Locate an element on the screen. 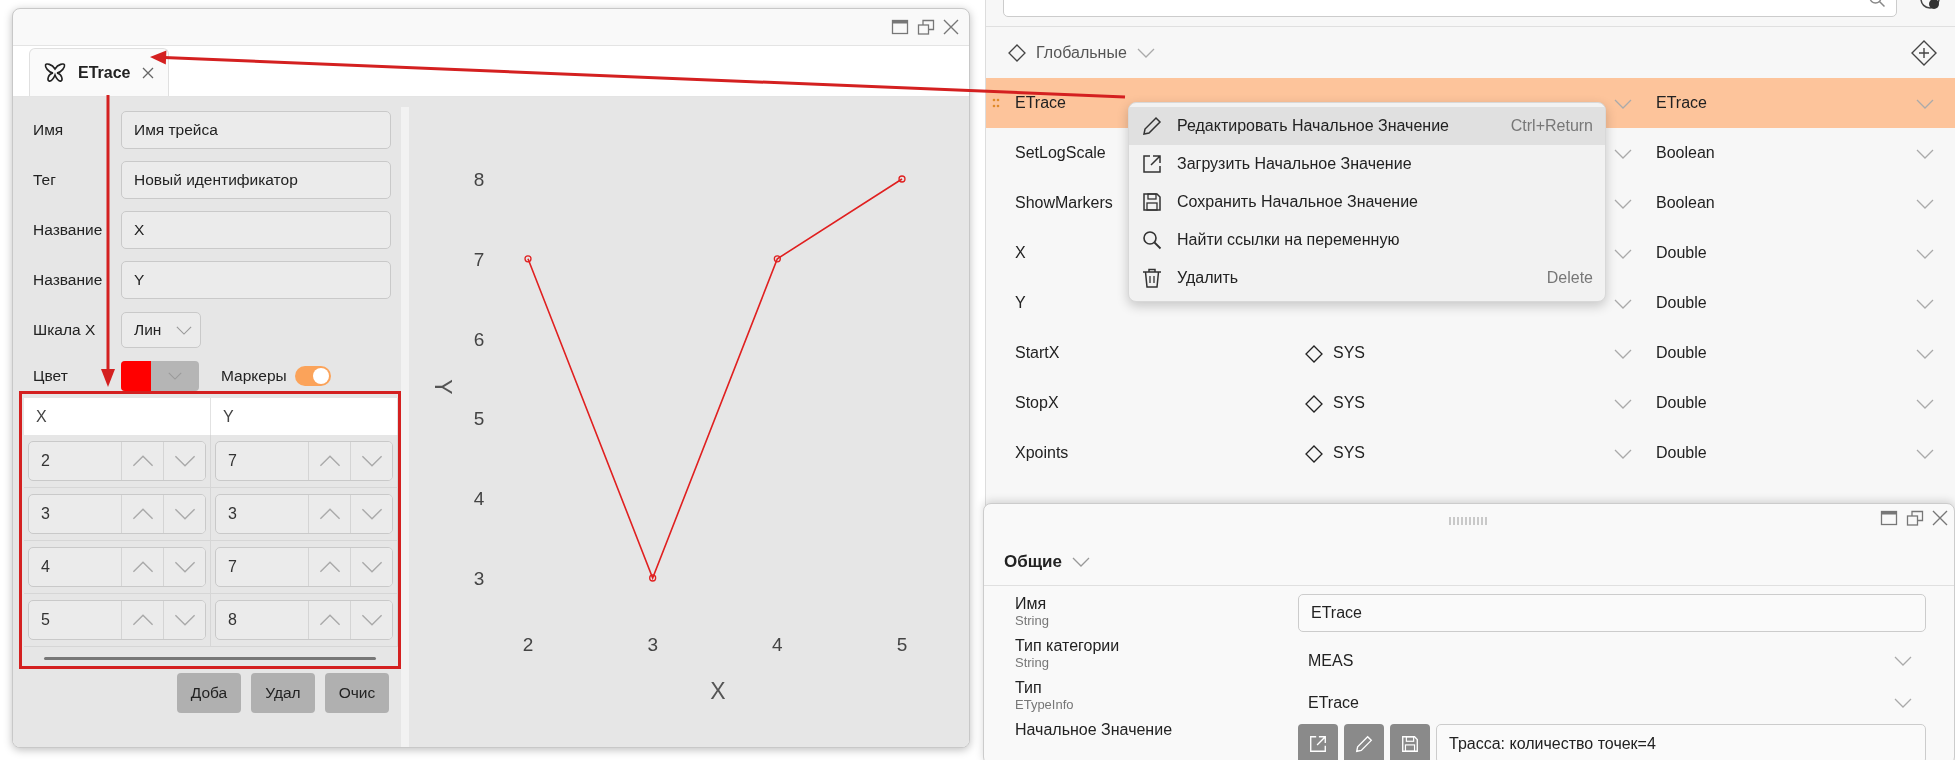 This screenshot has width=1955, height=760. property-label: Тип категории is located at coordinates (1068, 645).